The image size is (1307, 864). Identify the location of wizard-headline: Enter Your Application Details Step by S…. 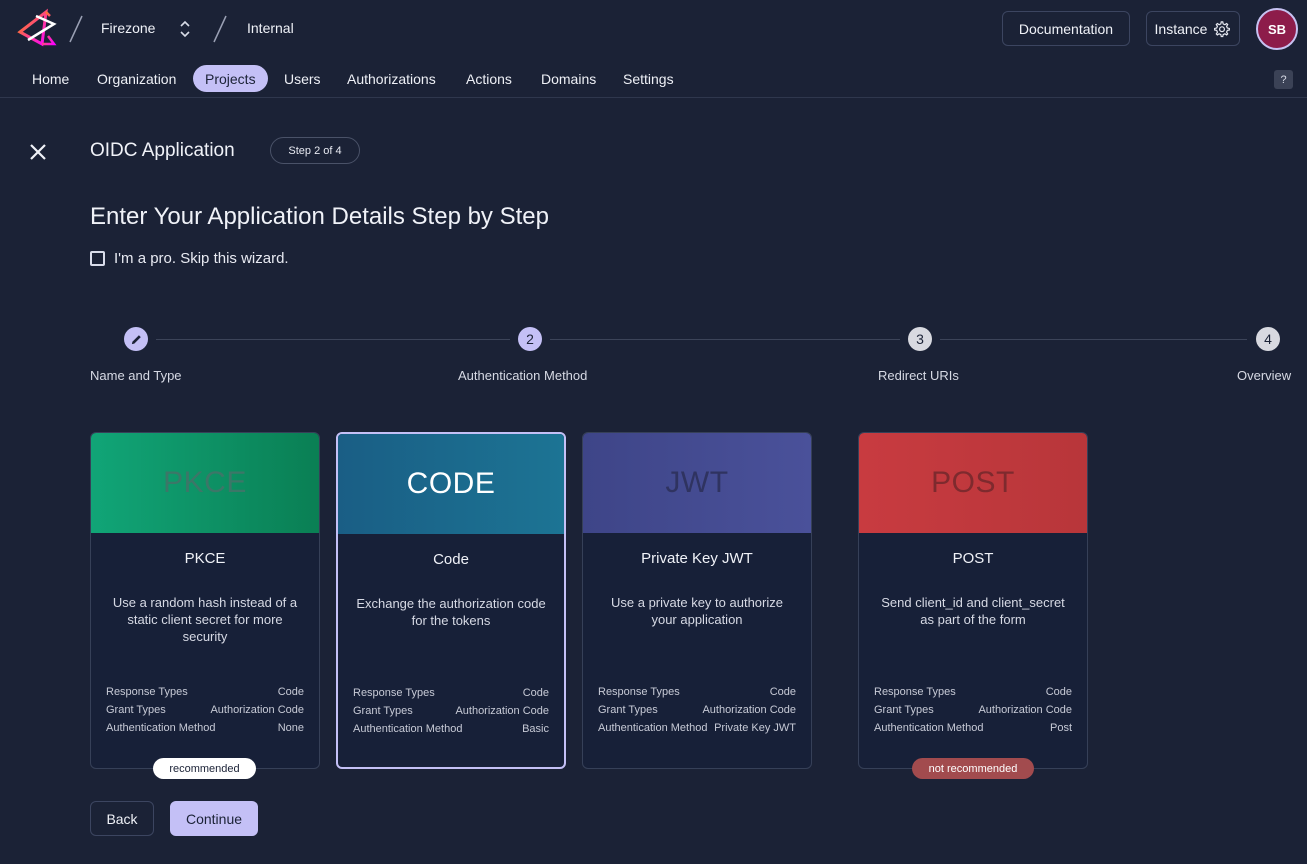
(319, 216).